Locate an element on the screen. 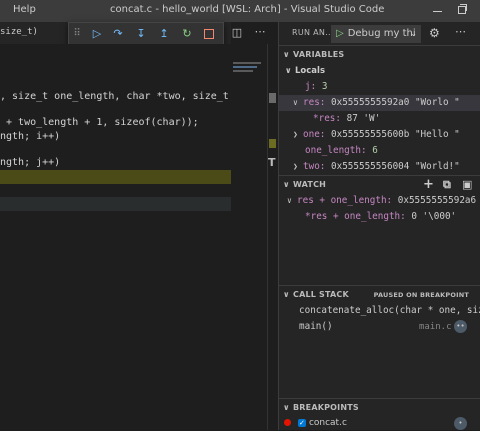 This screenshot has width=480, height=431. watch-row: ∨res + one_length: 0x5555555592a6 "" is located at coordinates (379, 201).